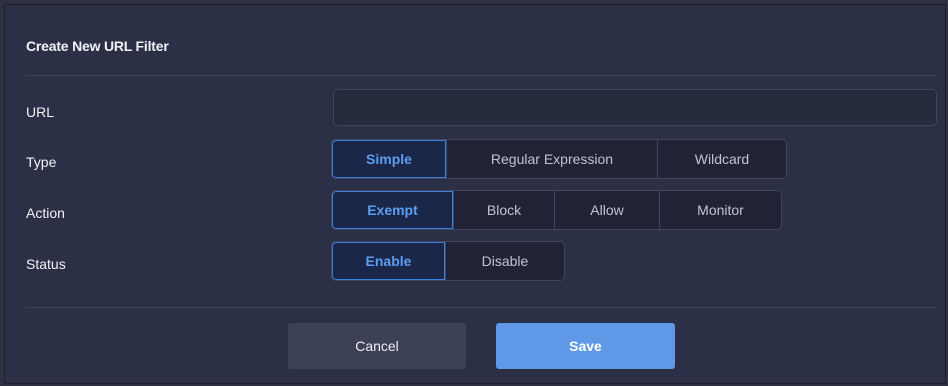  I want to click on dialog-title: Create New URL Filter, so click(97, 46).